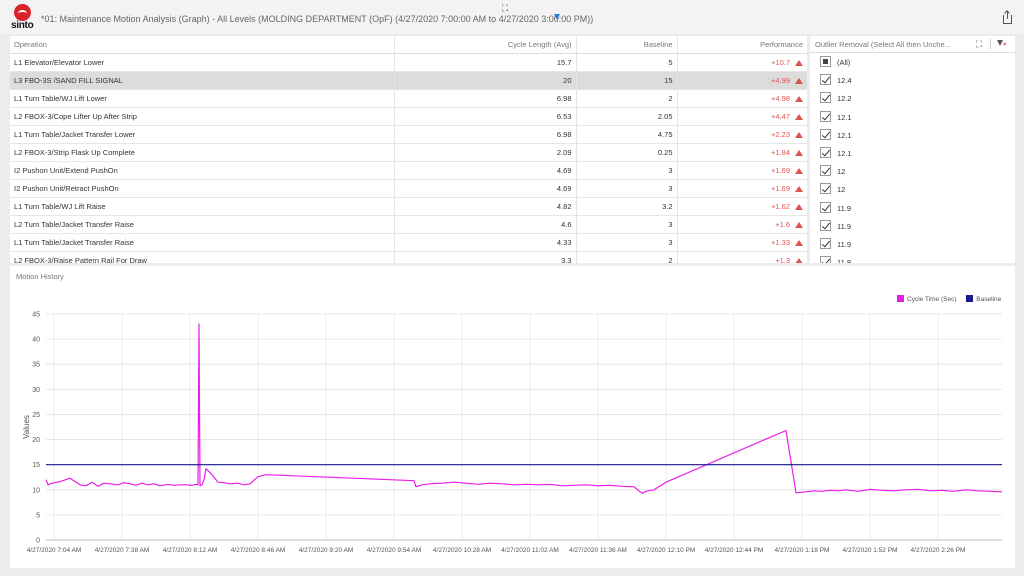 The height and width of the screenshot is (576, 1024). I want to click on cell-operation: L3 FBO-3S /SAND FILL SIGNAL, so click(202, 80).